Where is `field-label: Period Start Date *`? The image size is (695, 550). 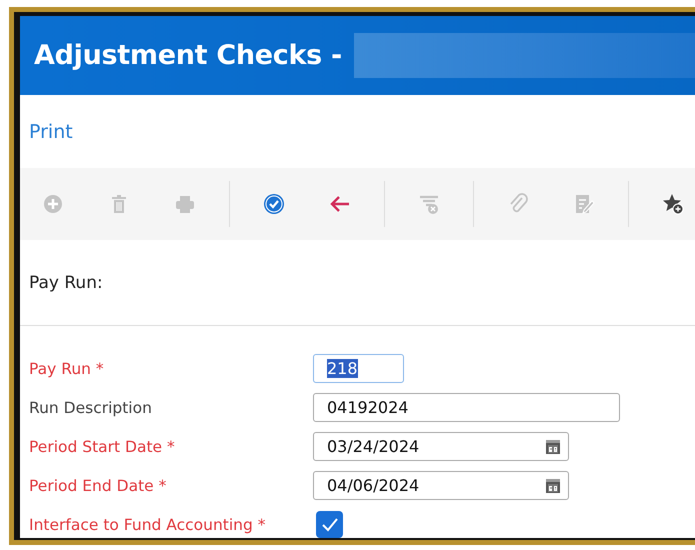 field-label: Period Start Date * is located at coordinates (102, 447).